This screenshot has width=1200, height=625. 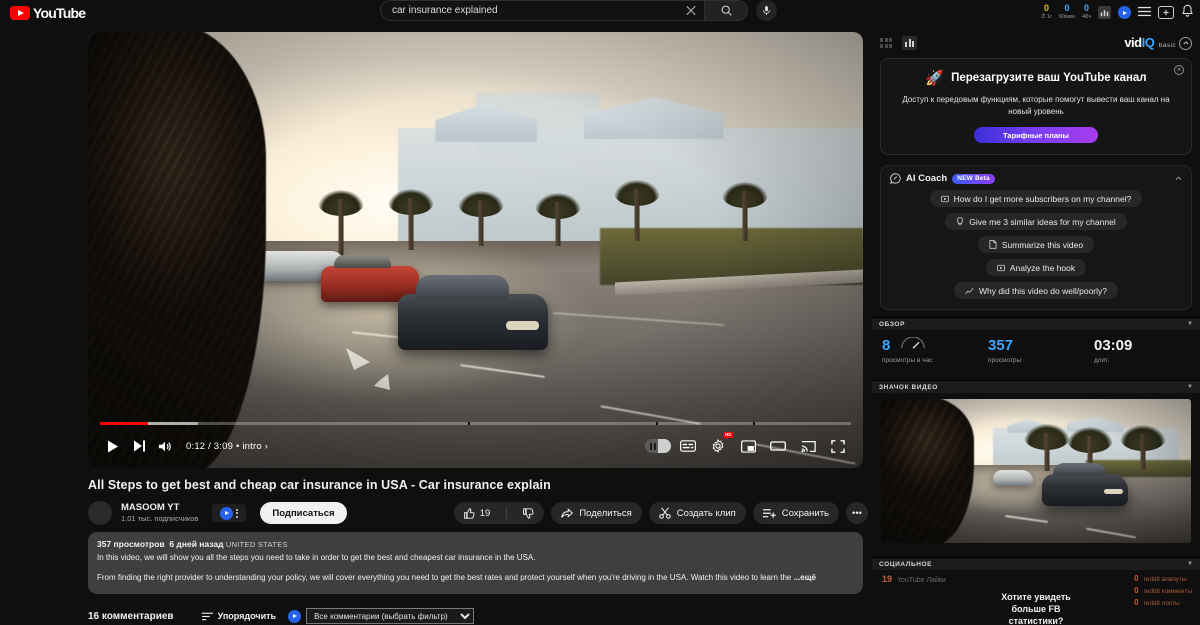 I want to click on autoplay-toggle, so click(x=658, y=446).